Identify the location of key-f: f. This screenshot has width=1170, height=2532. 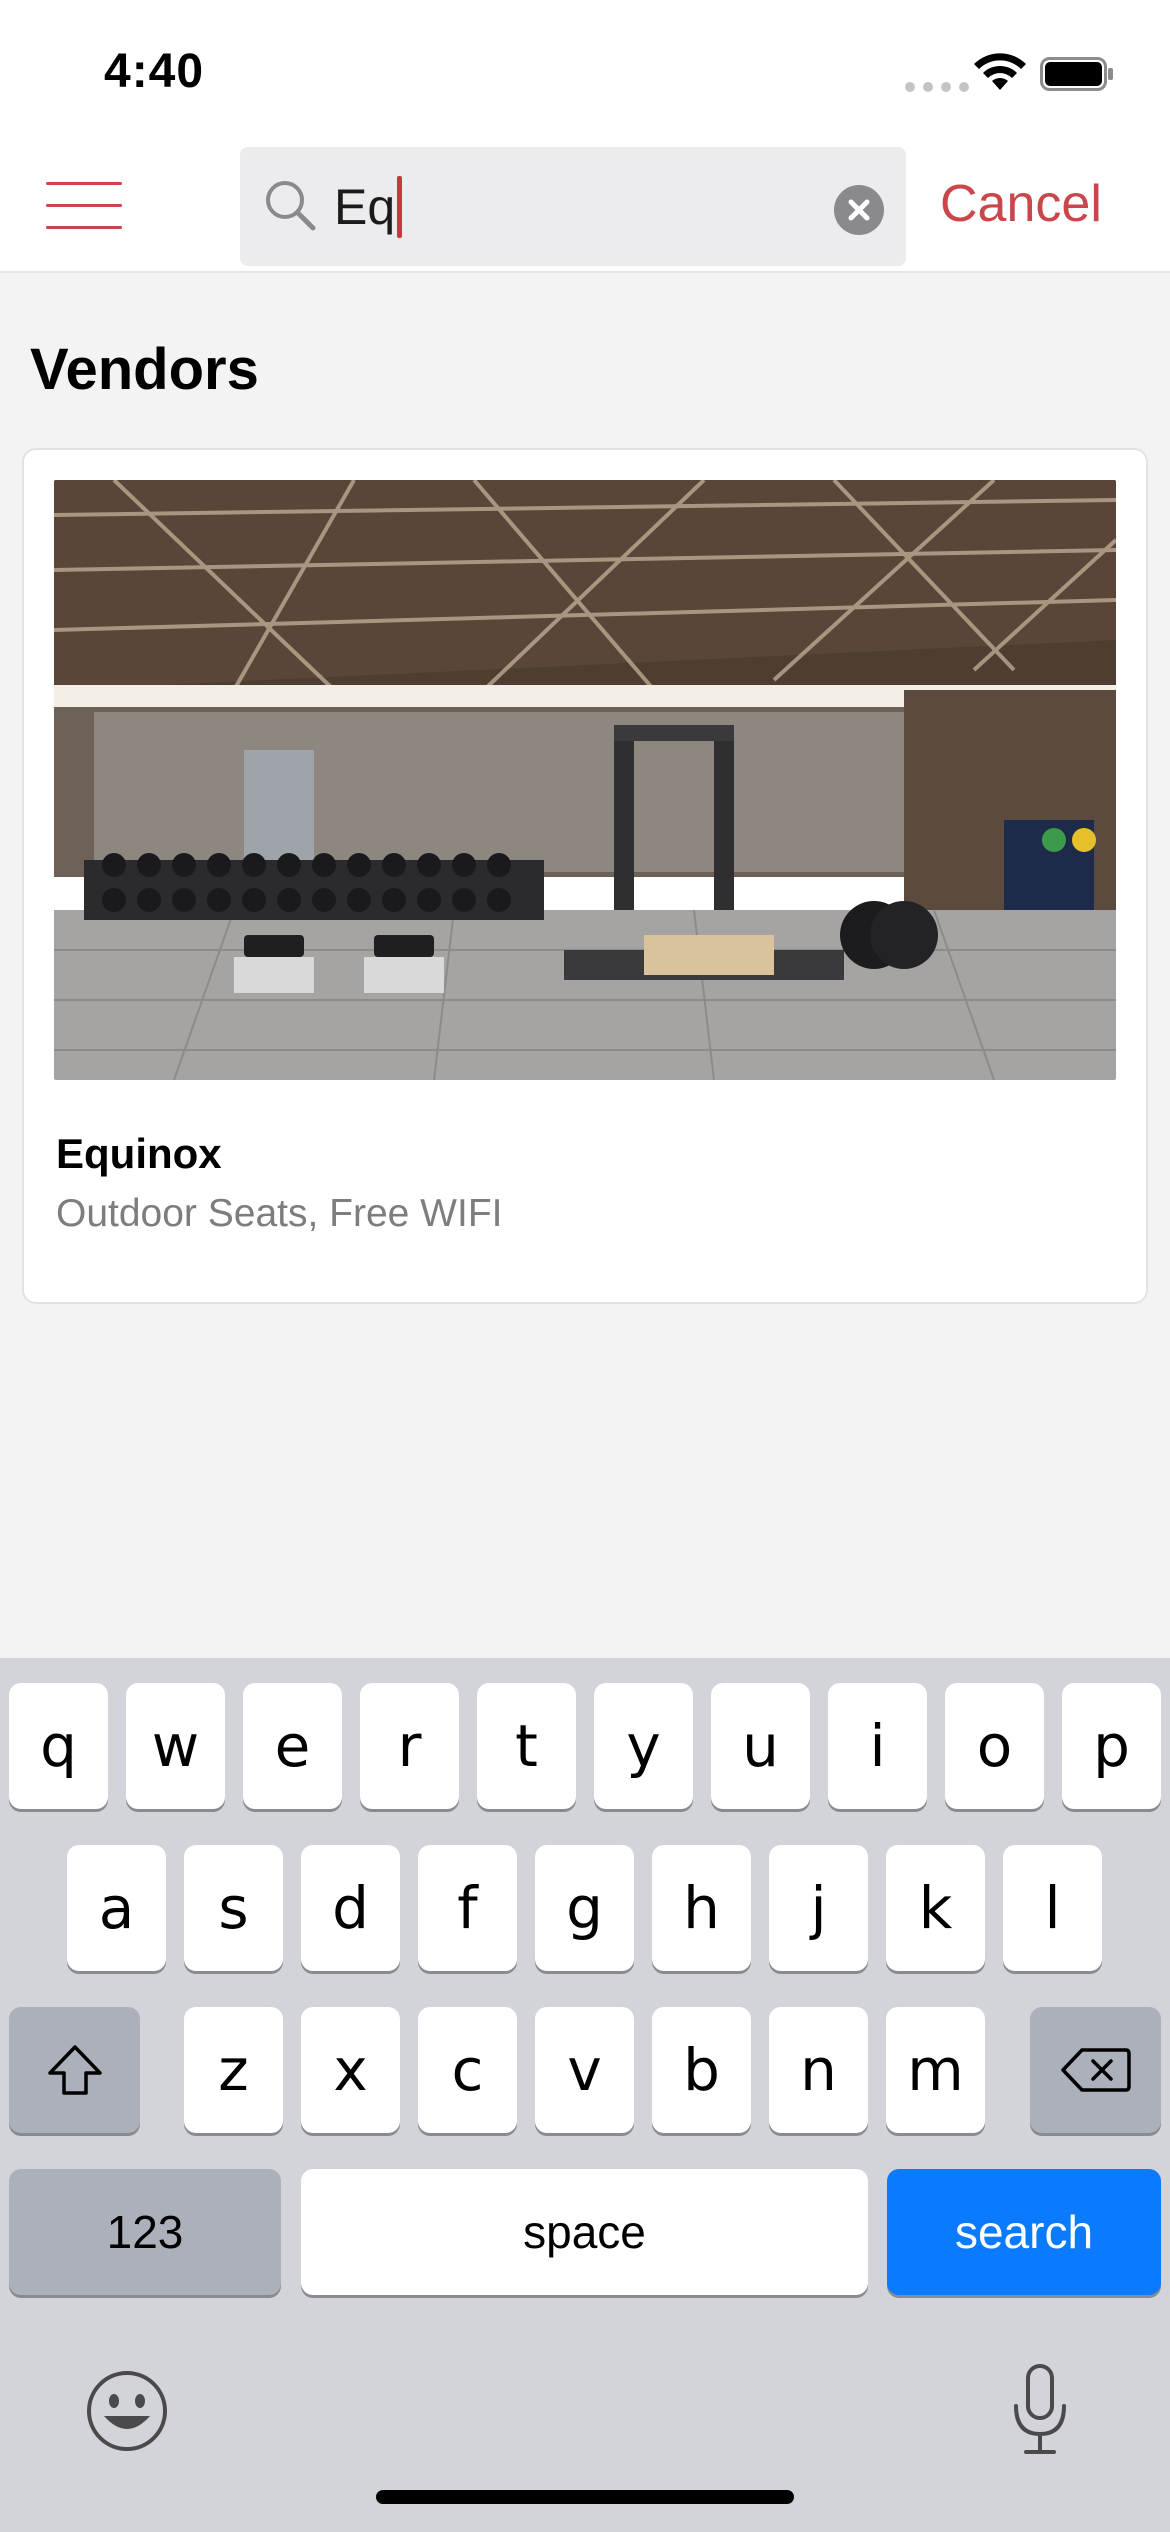
(467, 1908).